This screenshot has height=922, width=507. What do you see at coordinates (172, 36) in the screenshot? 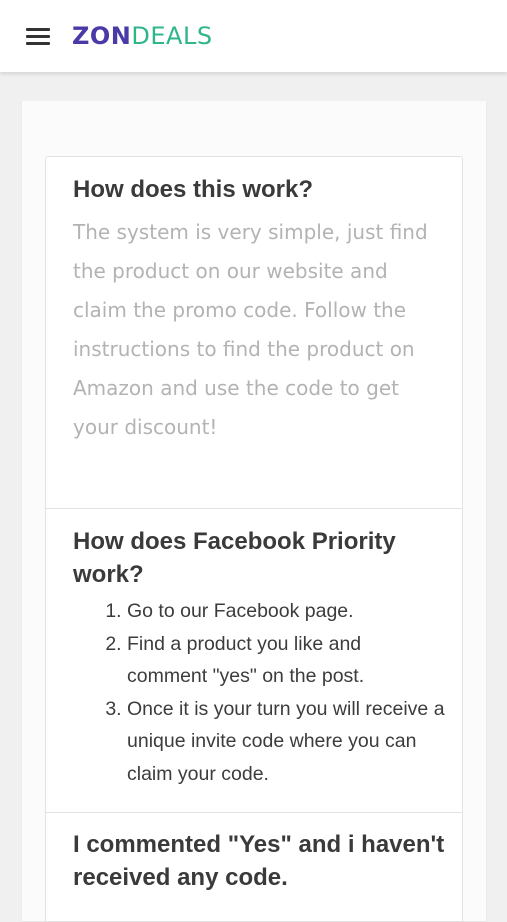
I see `logo-deals-text: DEALS` at bounding box center [172, 36].